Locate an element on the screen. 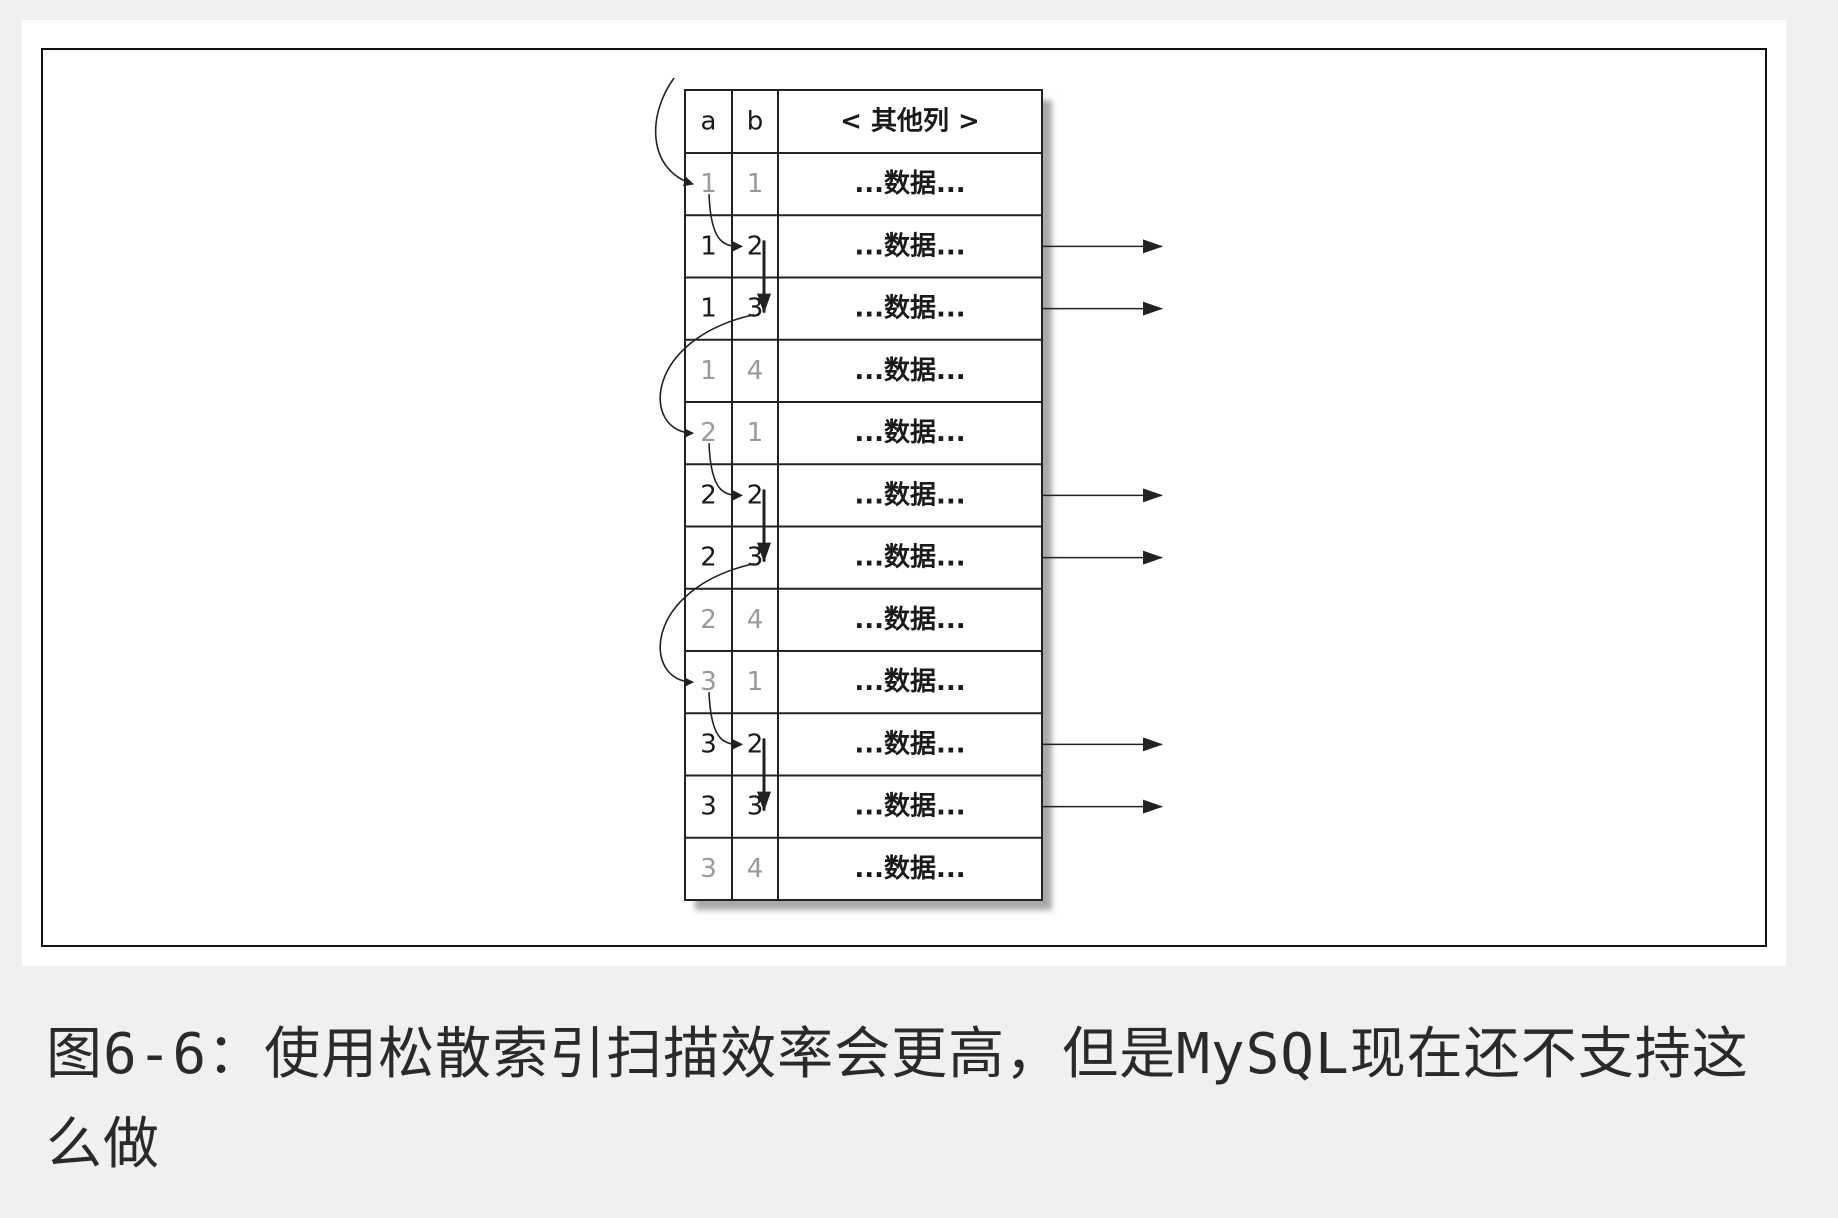 Image resolution: width=1838 pixels, height=1218 pixels. output-arrows is located at coordinates (1102, 526).